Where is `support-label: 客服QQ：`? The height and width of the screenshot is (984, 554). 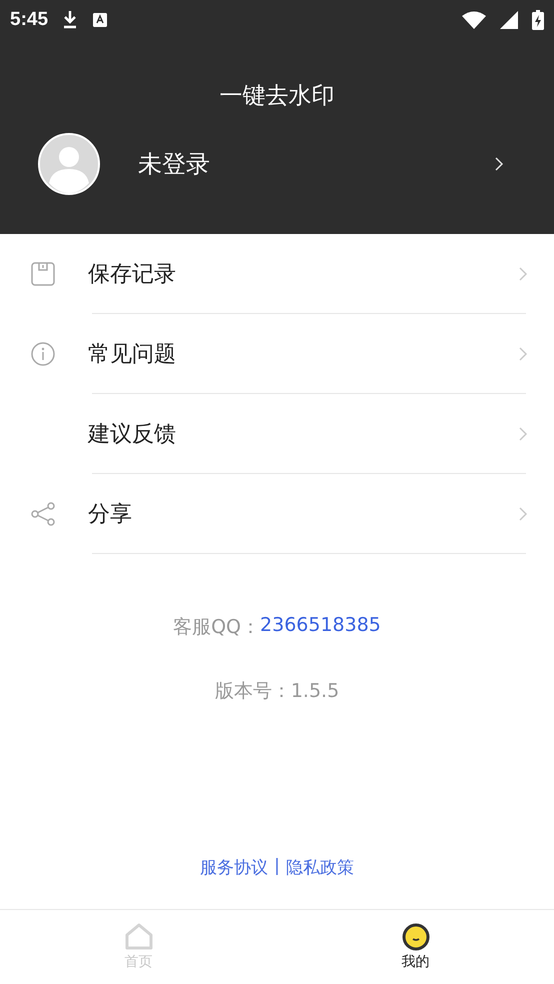
support-label: 客服QQ： is located at coordinates (216, 627).